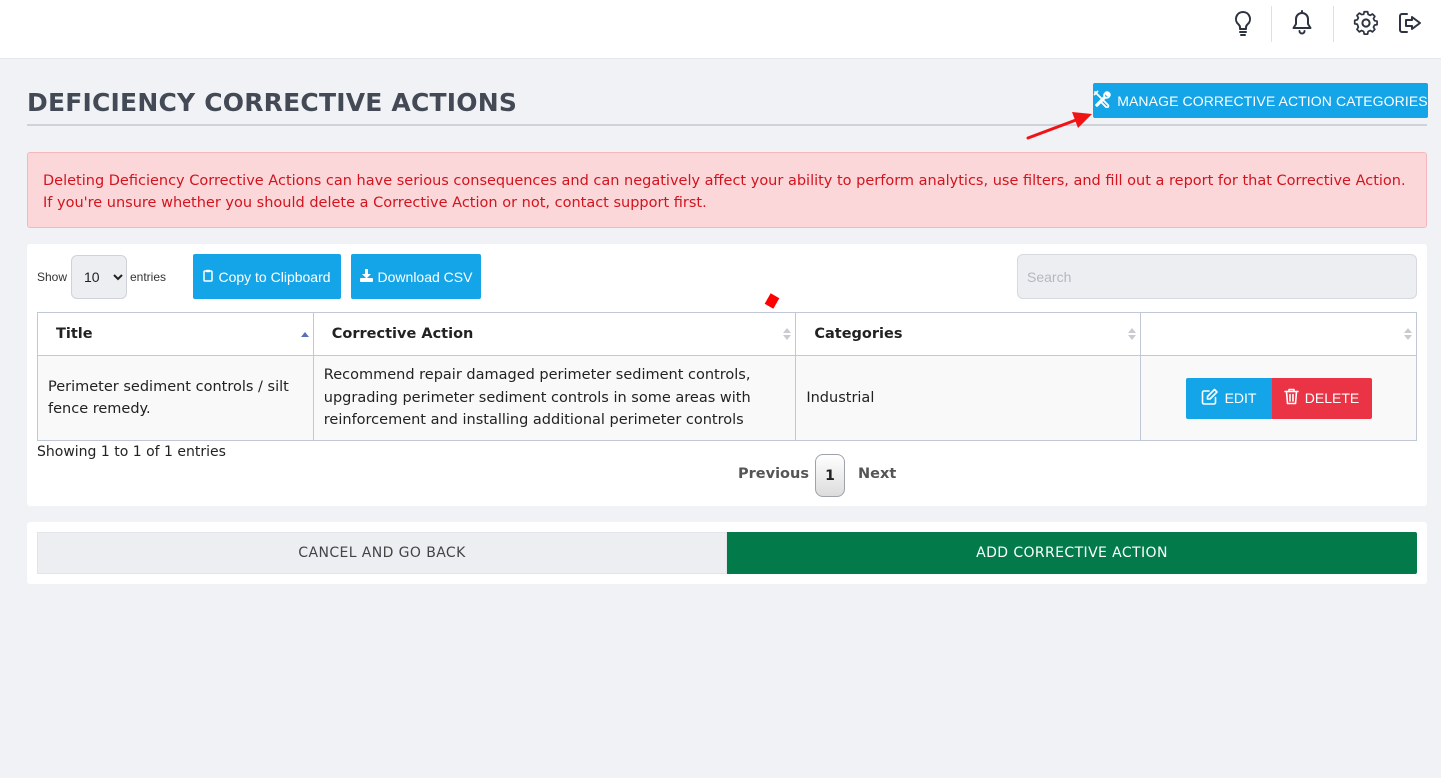  Describe the element at coordinates (727, 125) in the screenshot. I see `title-divider` at that location.